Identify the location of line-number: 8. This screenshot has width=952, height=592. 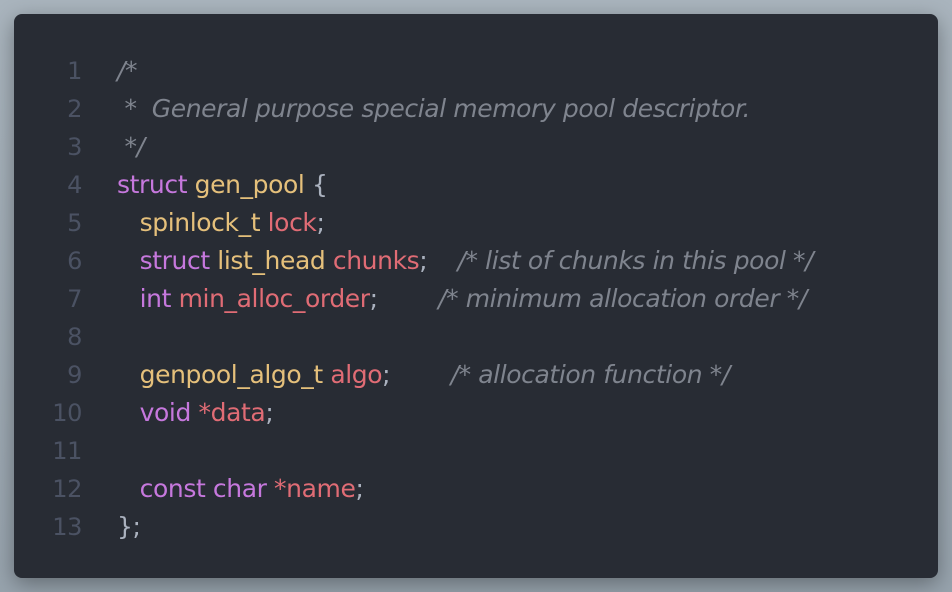
(74, 337).